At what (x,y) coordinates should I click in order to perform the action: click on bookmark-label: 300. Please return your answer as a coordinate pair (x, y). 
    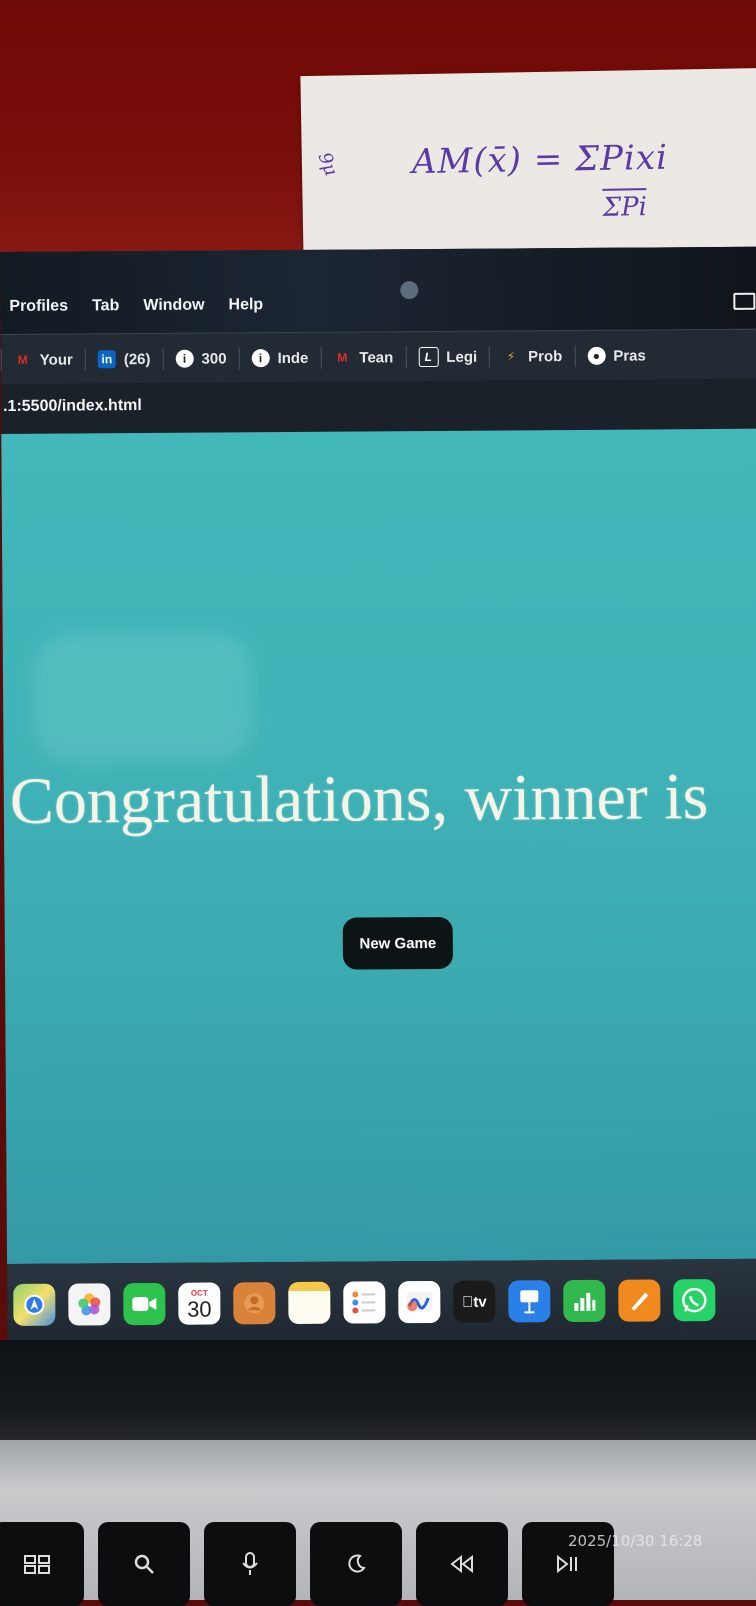
    Looking at the image, I should click on (214, 358).